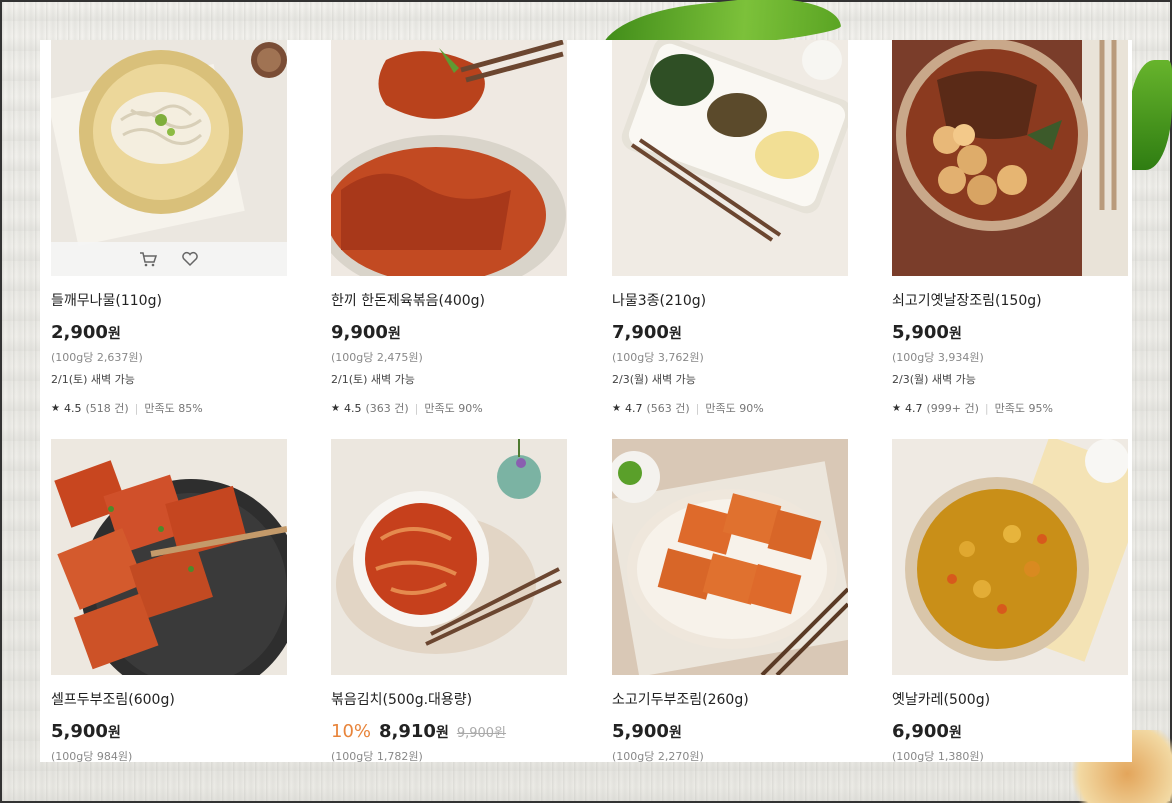 This screenshot has width=1172, height=803. I want to click on stir-fried-kimchi-image, so click(449, 557).